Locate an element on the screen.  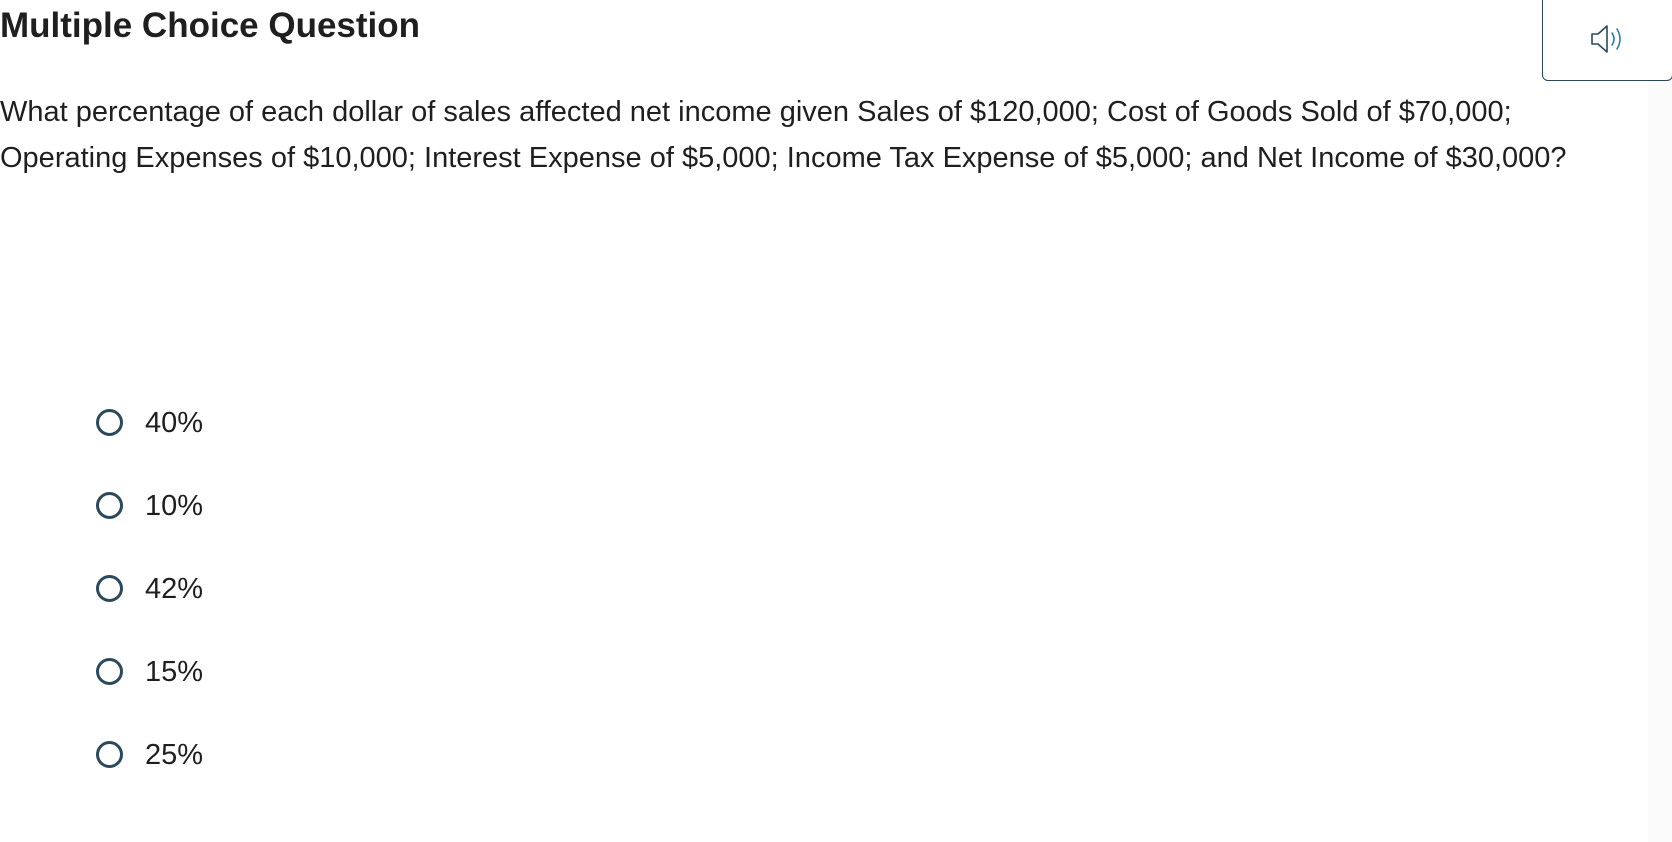
option-label: 10% is located at coordinates (174, 505).